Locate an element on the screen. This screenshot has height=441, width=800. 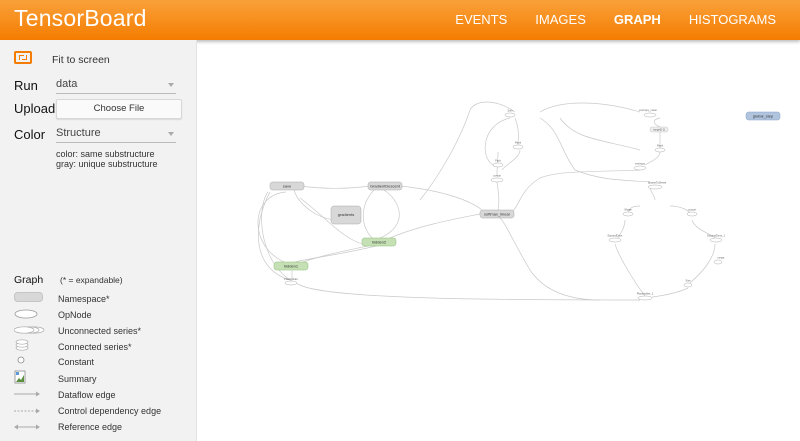
node-expand-dims is located at coordinates (615, 240).